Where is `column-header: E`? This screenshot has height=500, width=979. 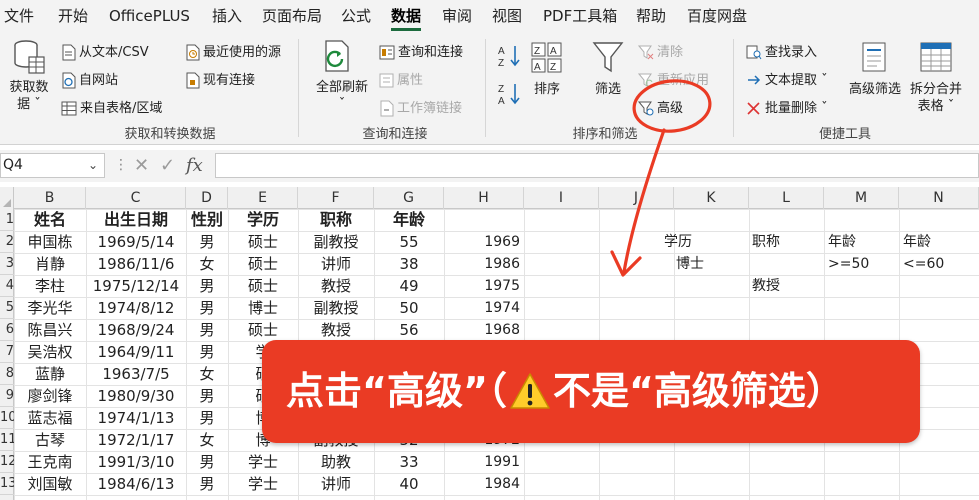
column-header: E is located at coordinates (263, 198).